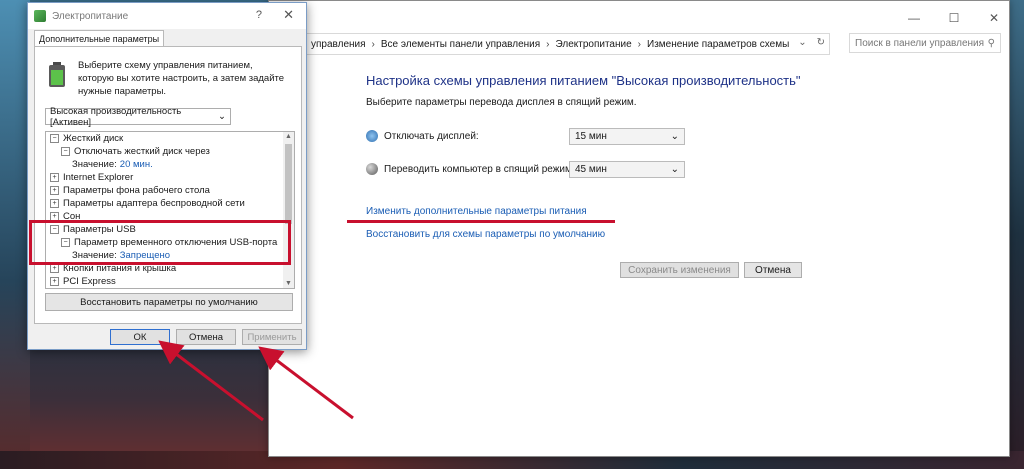 The width and height of the screenshot is (1024, 469). I want to click on annotation-arrows, so click(256, 381).